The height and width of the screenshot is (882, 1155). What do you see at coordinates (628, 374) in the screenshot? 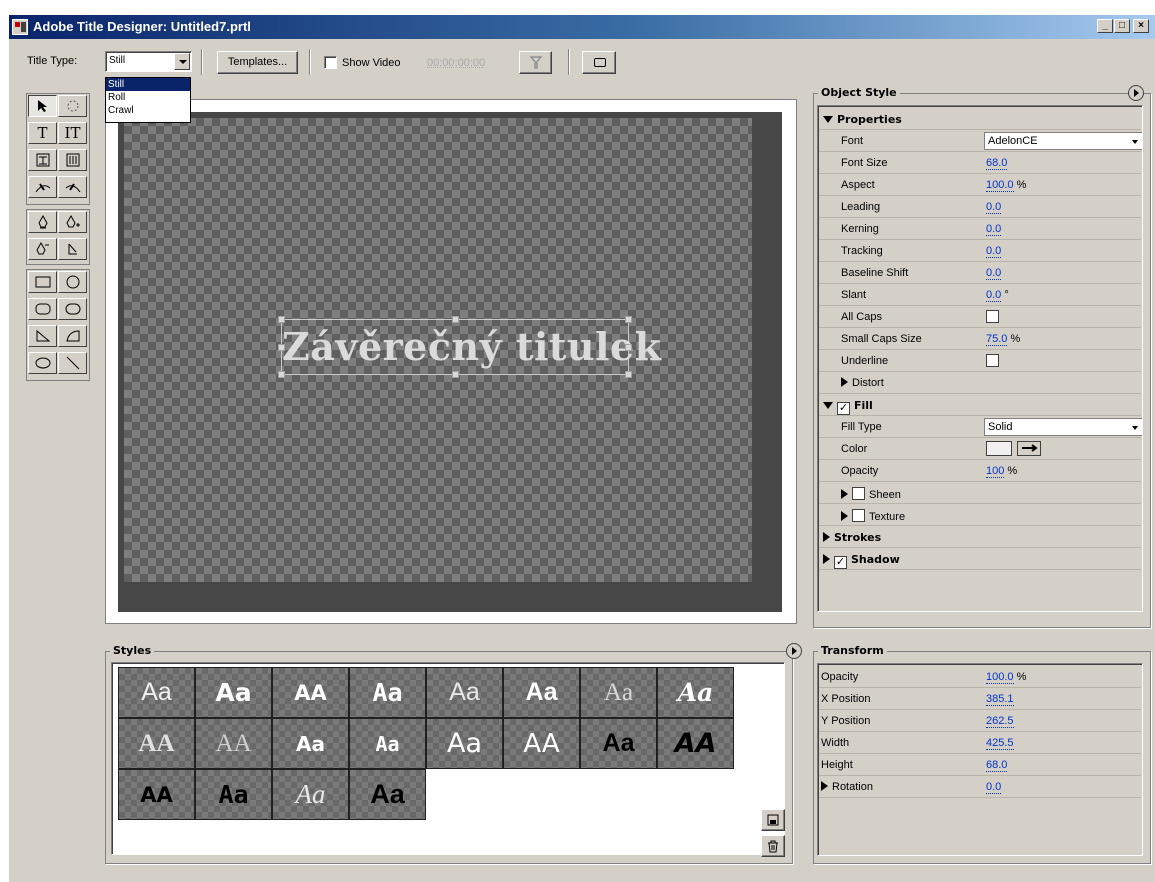
I see `resize-handle-br` at bounding box center [628, 374].